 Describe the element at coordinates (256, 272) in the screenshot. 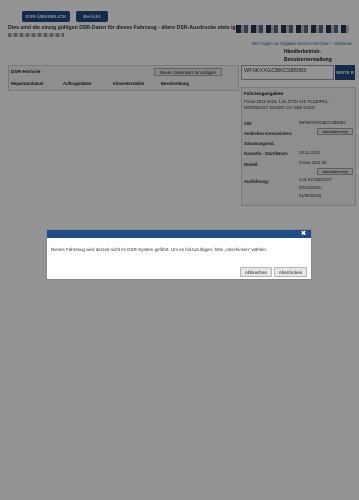

I see `cancel-button: Abbrechen` at that location.